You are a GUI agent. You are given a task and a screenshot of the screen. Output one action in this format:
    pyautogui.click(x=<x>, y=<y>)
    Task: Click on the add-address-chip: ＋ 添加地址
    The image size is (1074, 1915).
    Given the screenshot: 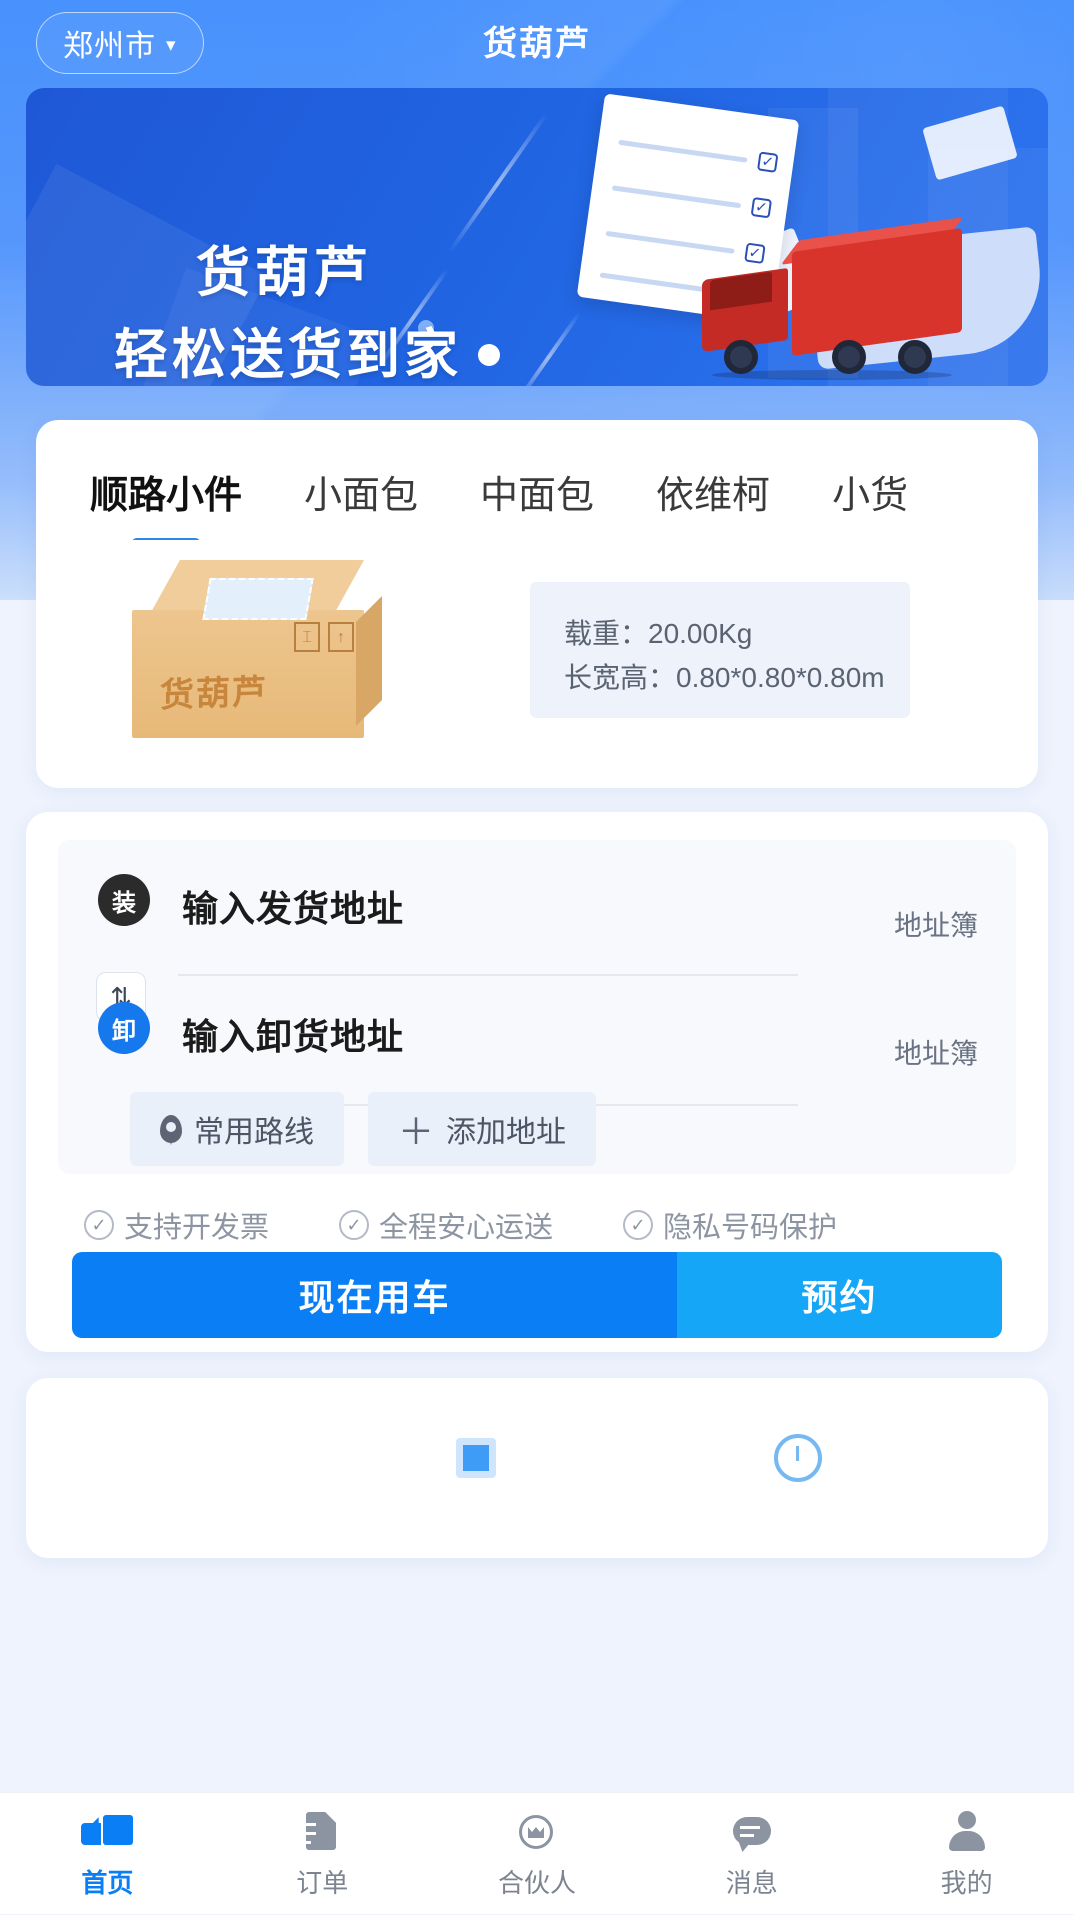 What is the action you would take?
    pyautogui.click(x=482, y=1129)
    